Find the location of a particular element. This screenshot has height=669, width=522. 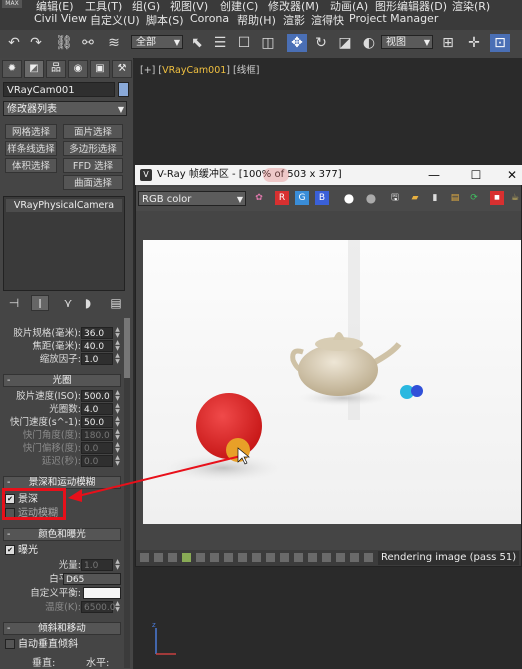

annotation-overlay is located at coordinates (159, 474).